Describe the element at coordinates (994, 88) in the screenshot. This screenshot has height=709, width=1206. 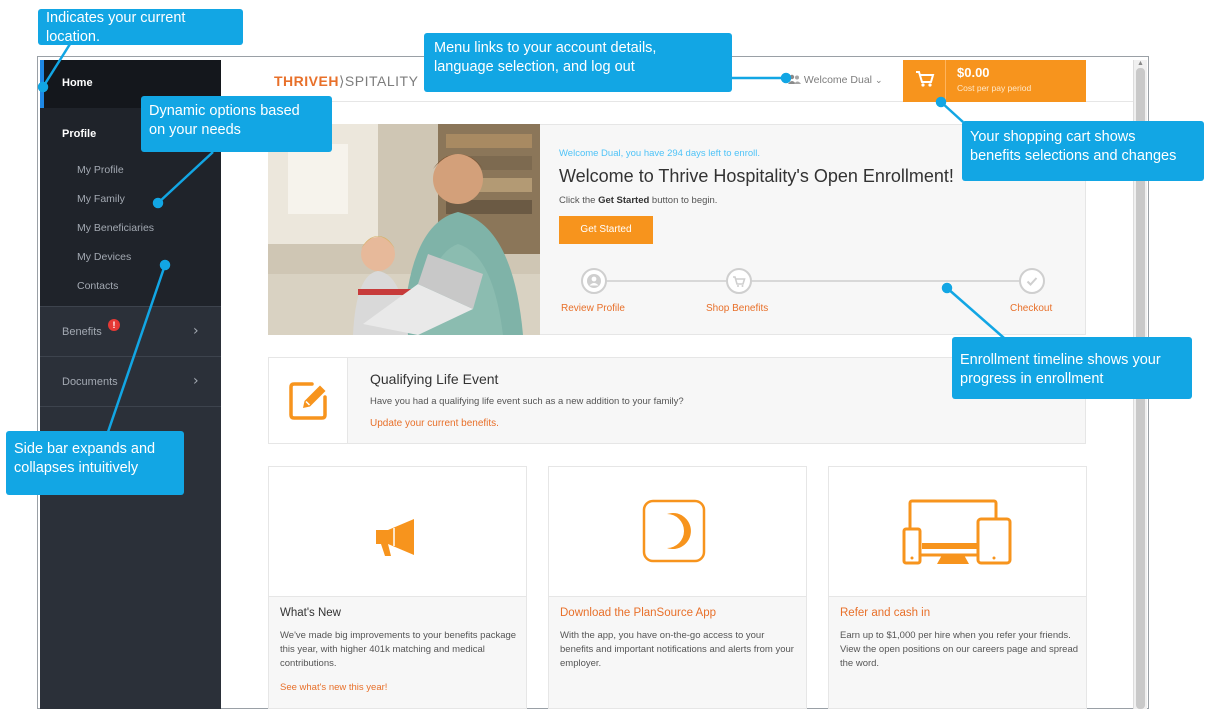
I see `cart-caption: Cost per pay period` at that location.